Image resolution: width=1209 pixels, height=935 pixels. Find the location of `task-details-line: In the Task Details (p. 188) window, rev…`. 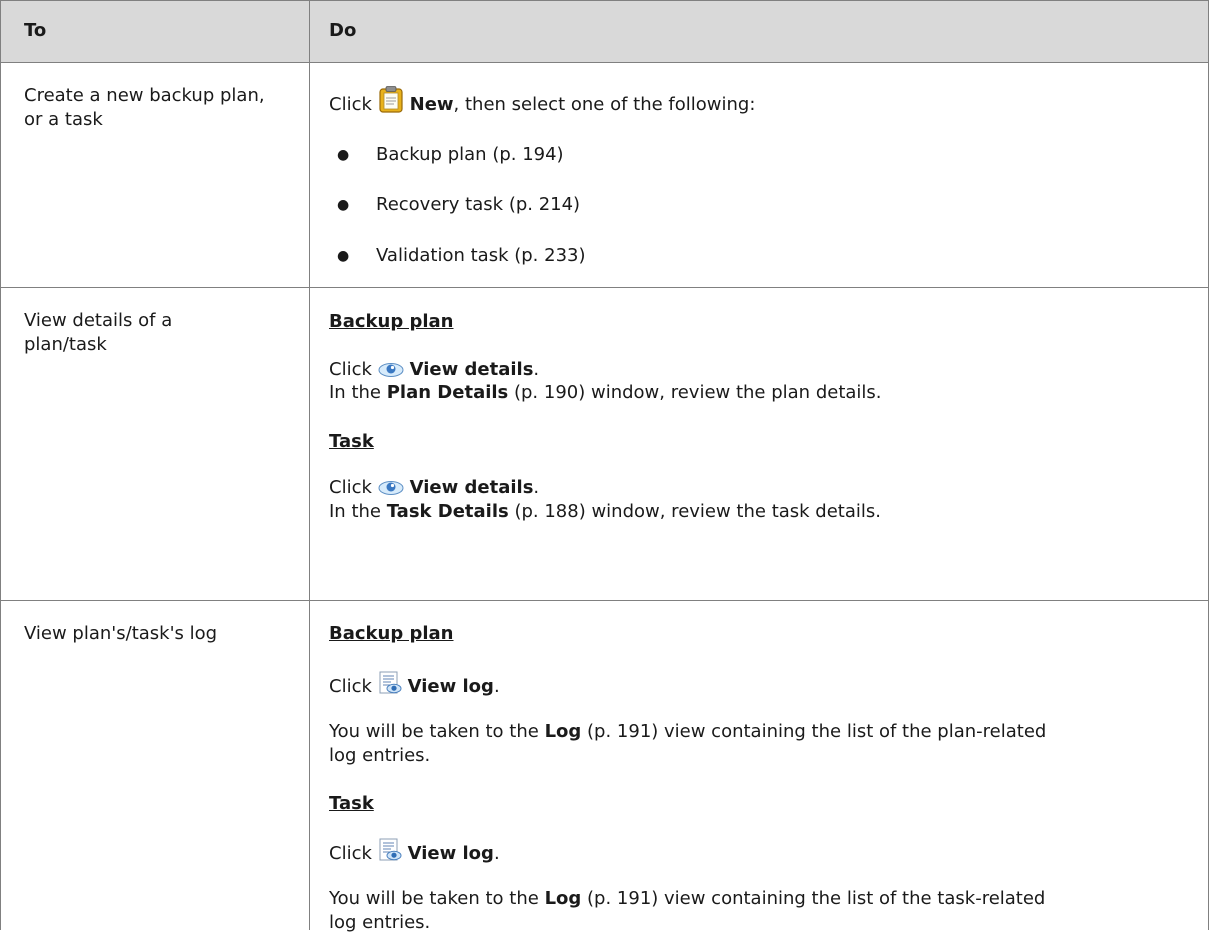

task-details-line: In the Task Details (p. 188) window, rev… is located at coordinates (605, 511).